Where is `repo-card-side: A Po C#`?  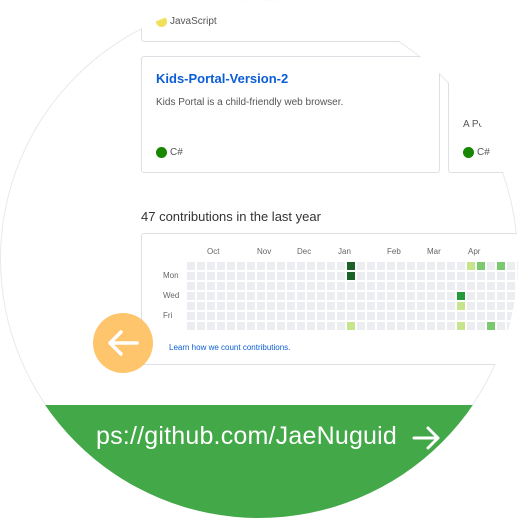
repo-card-side: A Po C# is located at coordinates (483, 114).